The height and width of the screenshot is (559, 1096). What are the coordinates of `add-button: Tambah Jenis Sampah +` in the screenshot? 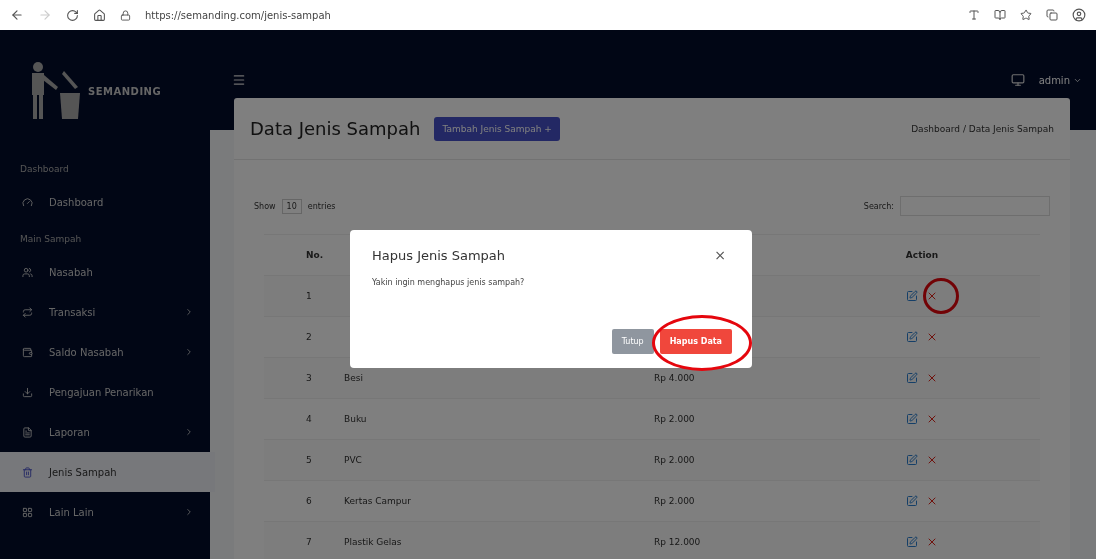 It's located at (497, 128).